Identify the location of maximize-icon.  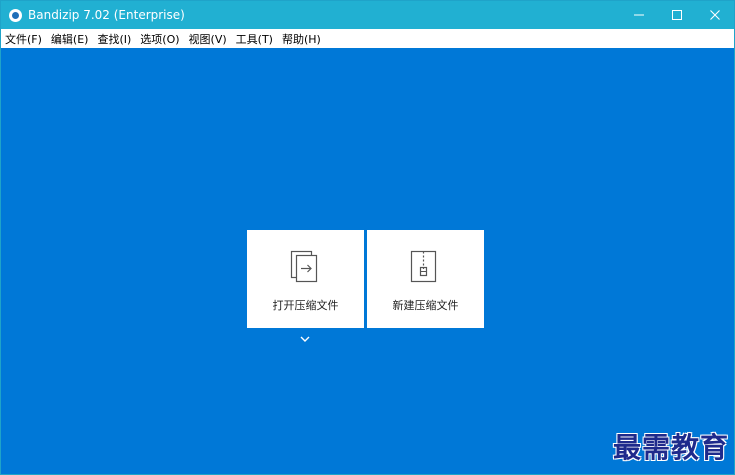
(677, 15).